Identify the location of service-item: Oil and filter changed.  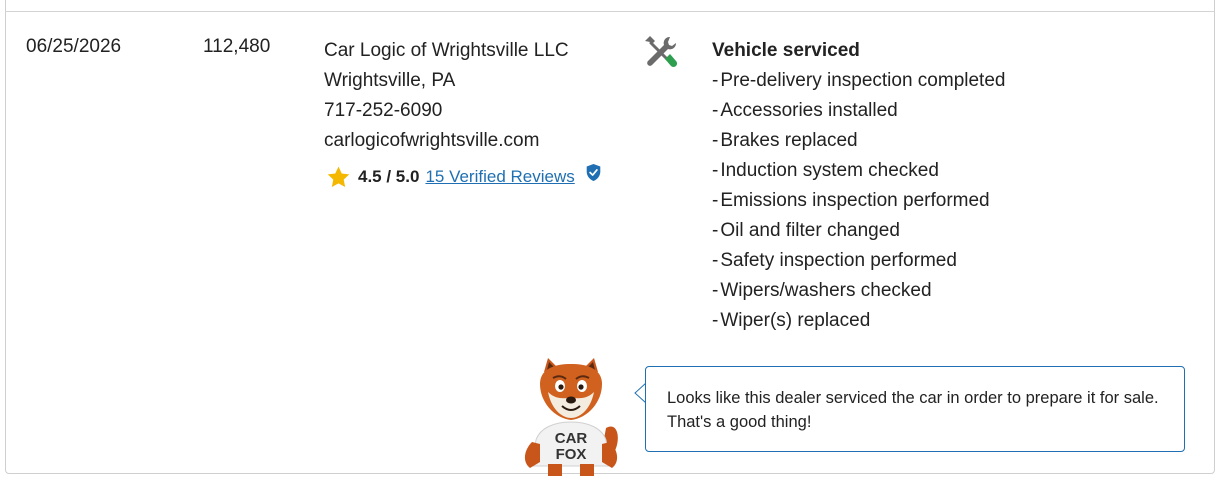
(858, 231).